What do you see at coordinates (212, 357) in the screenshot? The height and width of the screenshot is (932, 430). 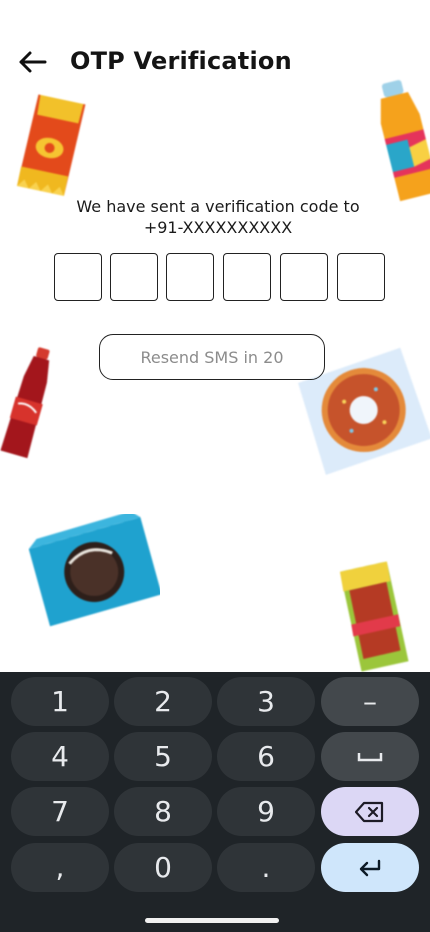 I see `resend-sms-button: Resend SMS in 20` at bounding box center [212, 357].